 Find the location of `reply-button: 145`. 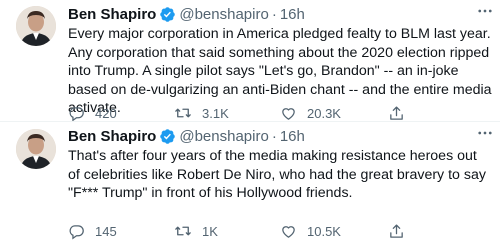

reply-button: 145 is located at coordinates (121, 231).